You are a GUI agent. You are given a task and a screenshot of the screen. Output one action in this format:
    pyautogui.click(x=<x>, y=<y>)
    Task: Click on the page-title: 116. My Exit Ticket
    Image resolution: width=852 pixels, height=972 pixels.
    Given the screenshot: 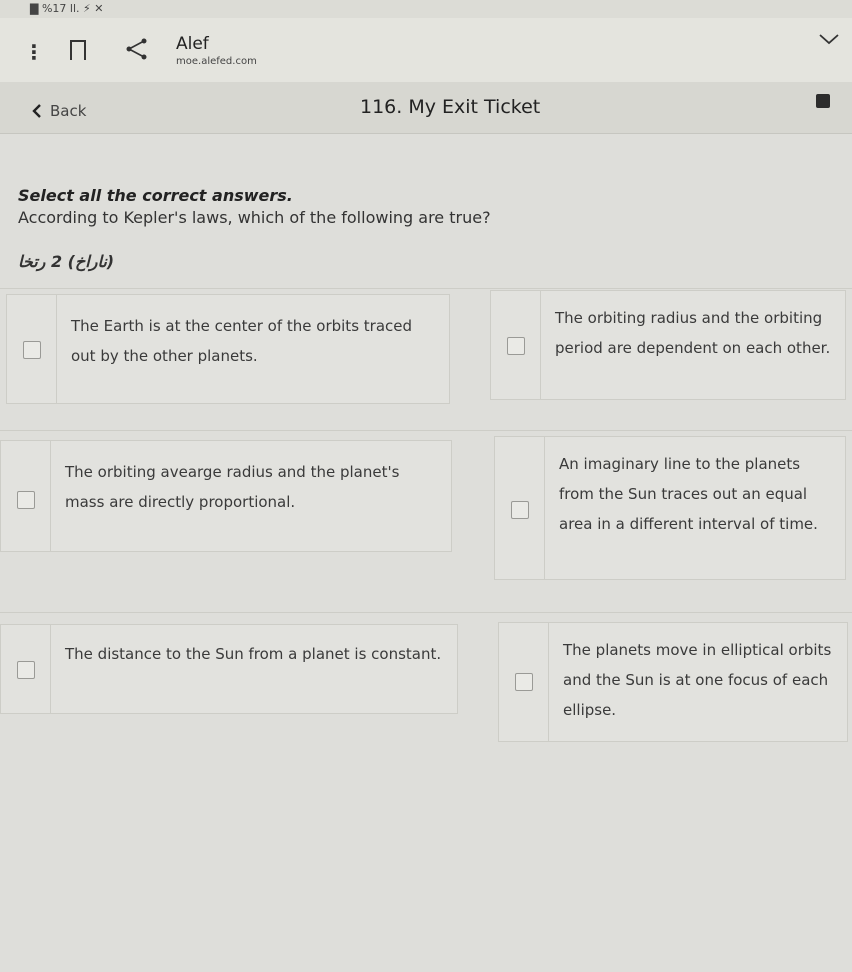 What is the action you would take?
    pyautogui.click(x=450, y=107)
    